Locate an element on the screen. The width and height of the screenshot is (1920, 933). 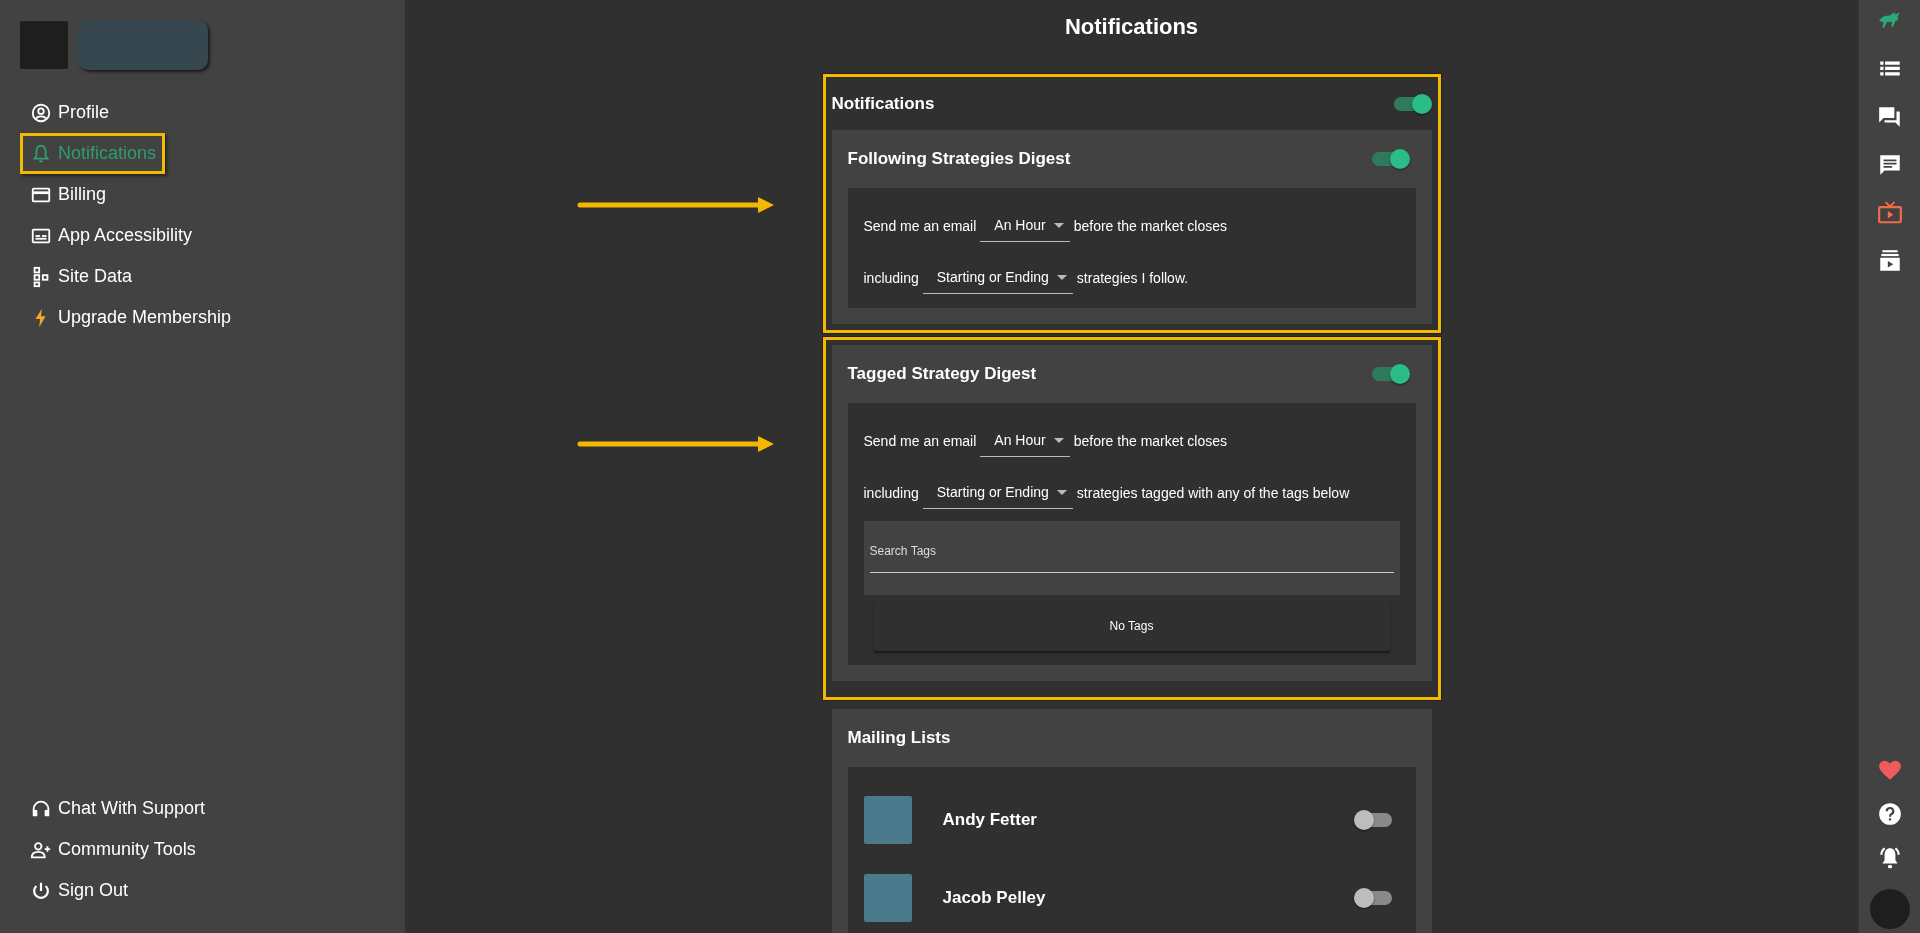
section-title: Notifications is located at coordinates (883, 103).